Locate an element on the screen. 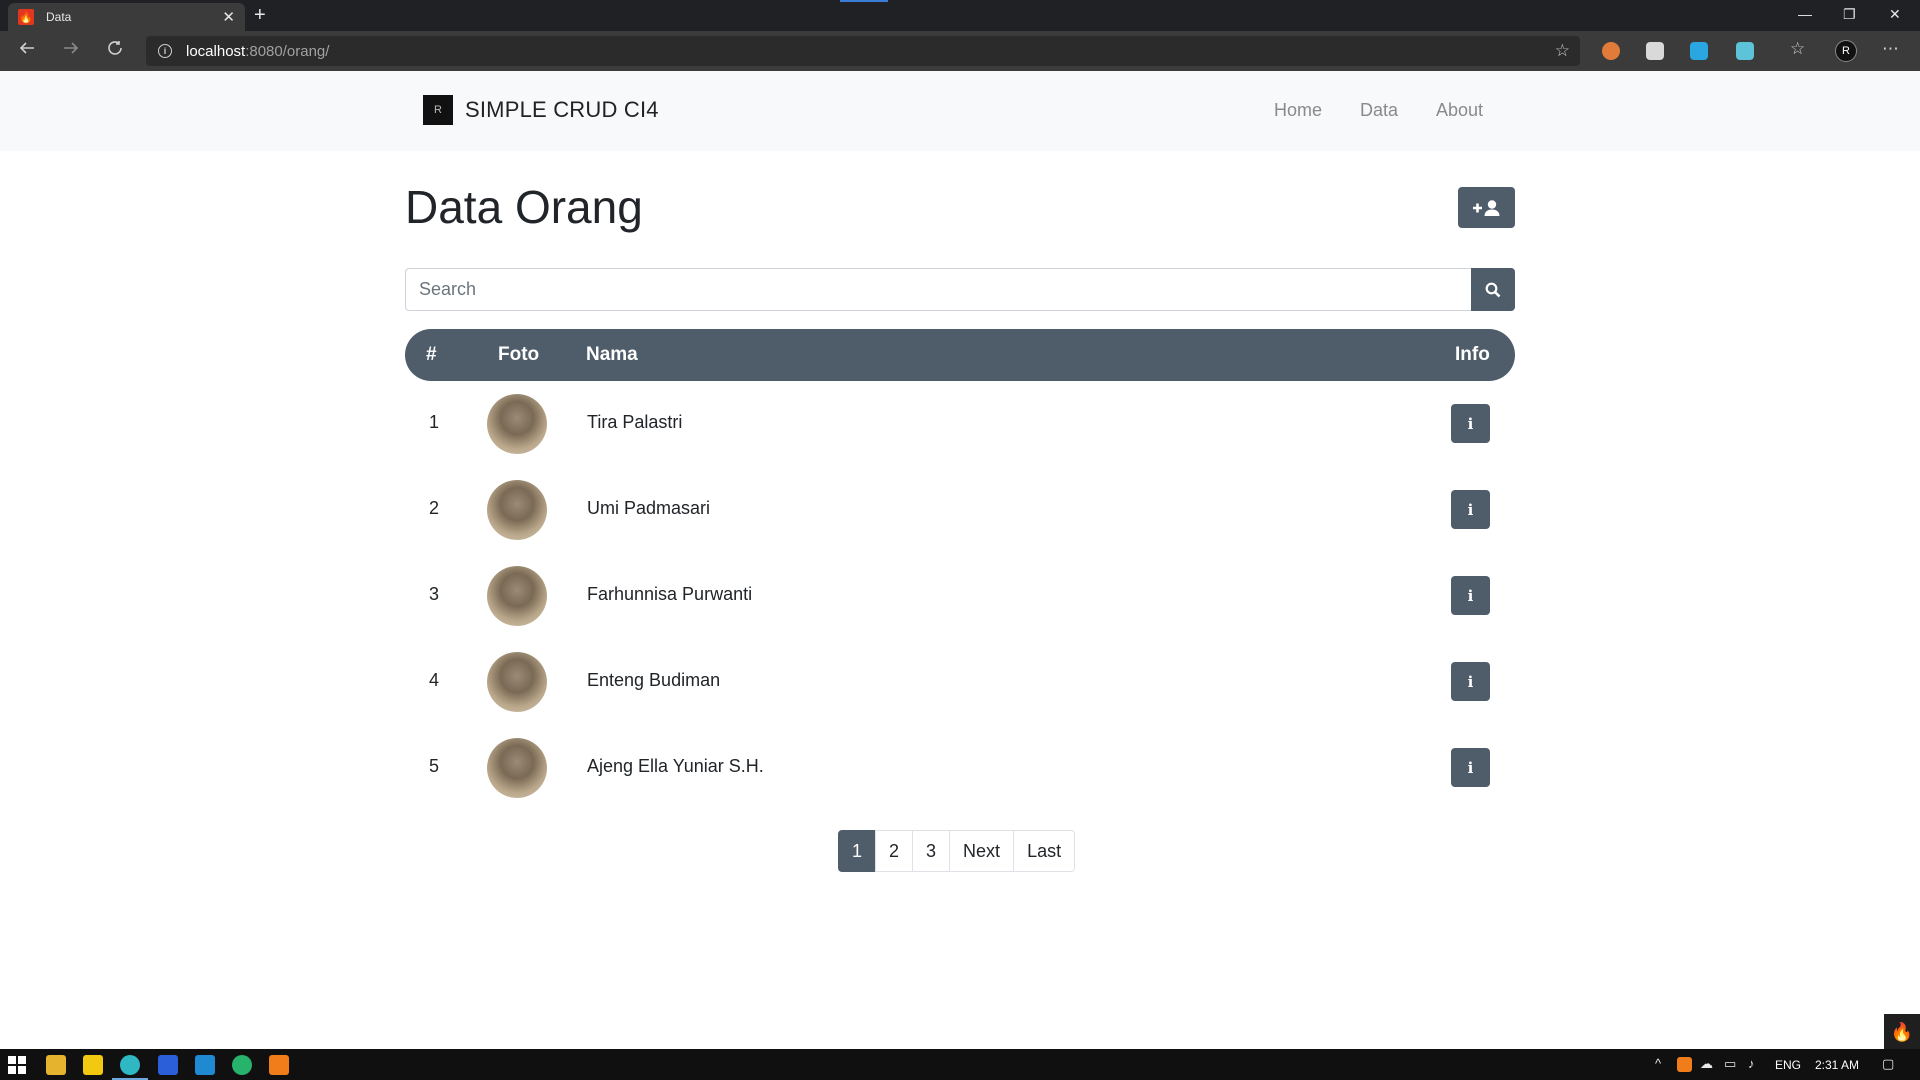  table-row: 4 Enteng Budiman i is located at coordinates (960, 682).